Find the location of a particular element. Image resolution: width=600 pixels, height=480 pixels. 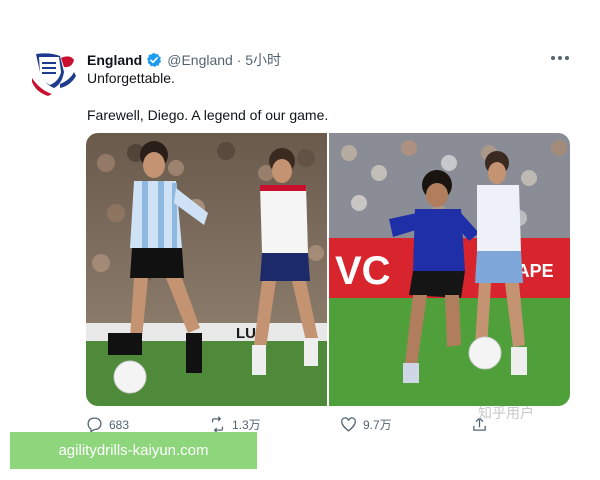

photo-right-banner: VC is located at coordinates (363, 271).